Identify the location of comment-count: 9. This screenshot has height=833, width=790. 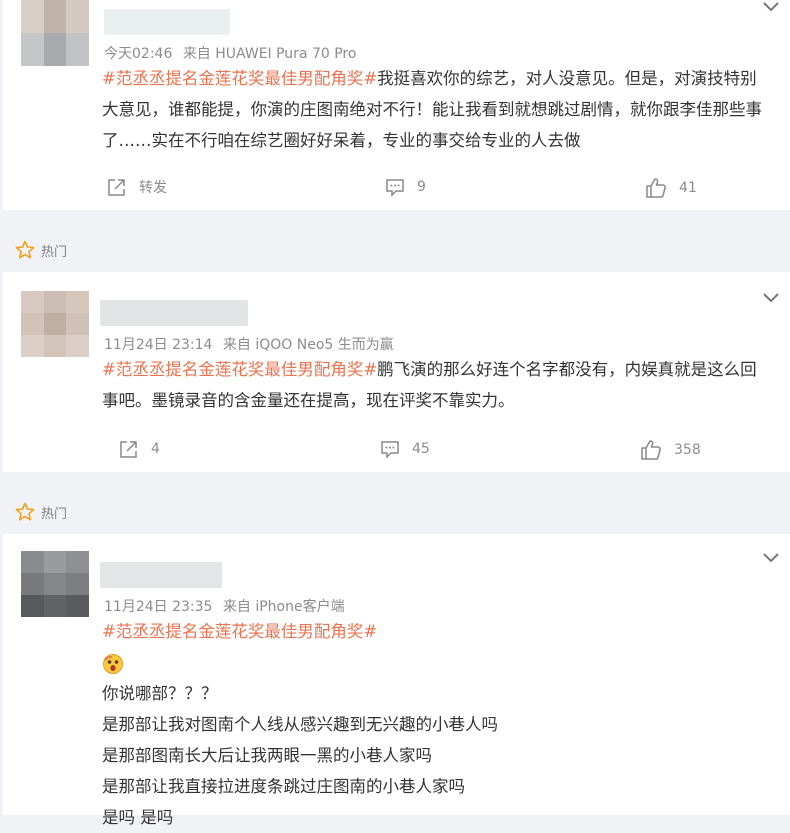
(421, 187).